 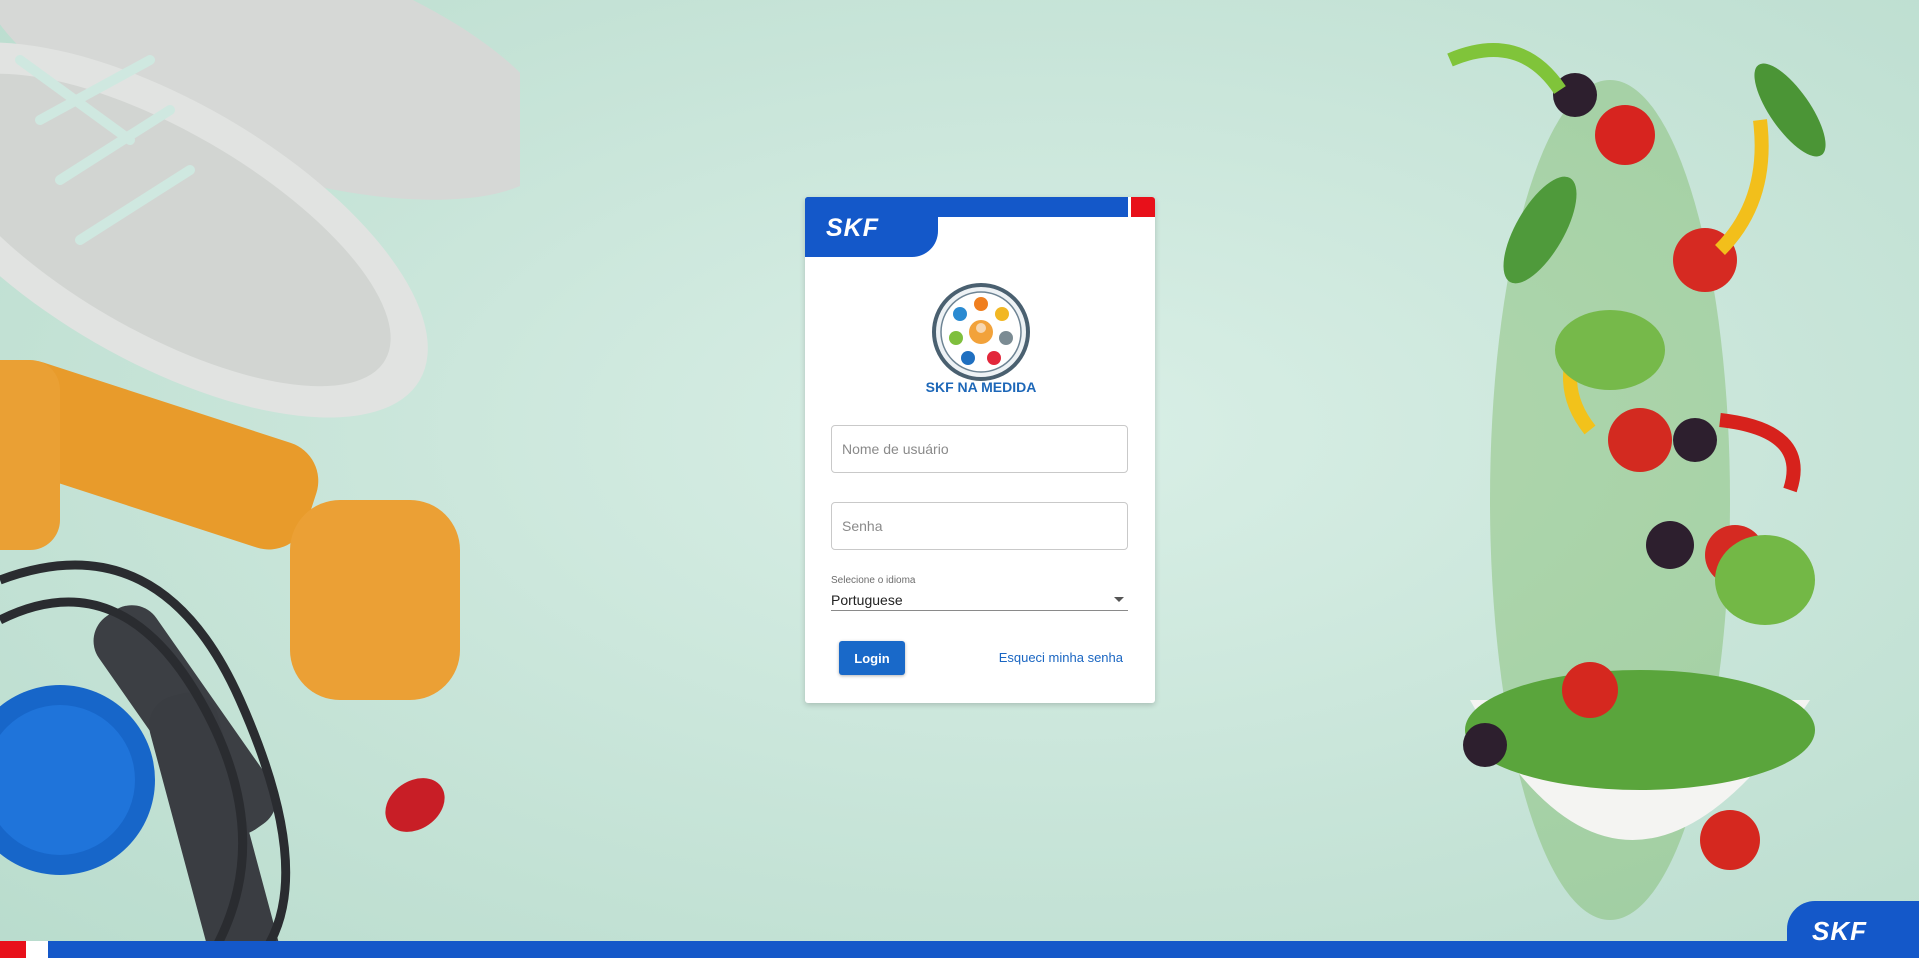 I want to click on language-value: Portuguese, so click(x=867, y=600).